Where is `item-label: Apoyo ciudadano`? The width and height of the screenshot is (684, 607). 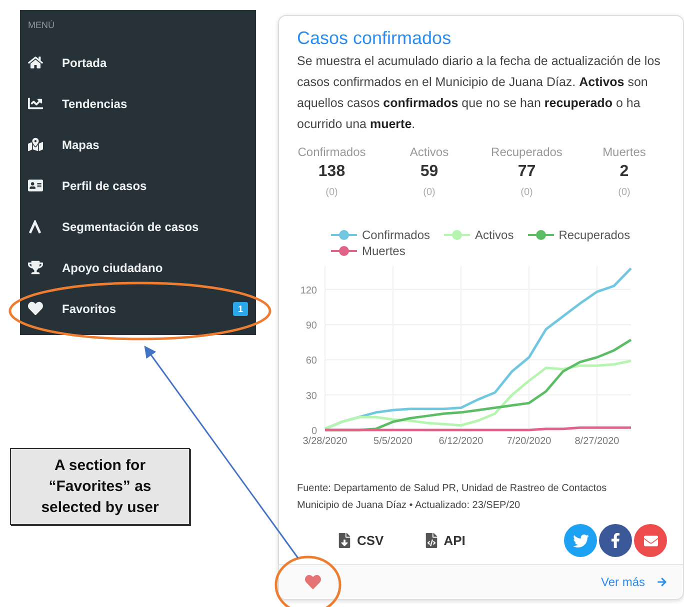 item-label: Apoyo ciudadano is located at coordinates (113, 267).